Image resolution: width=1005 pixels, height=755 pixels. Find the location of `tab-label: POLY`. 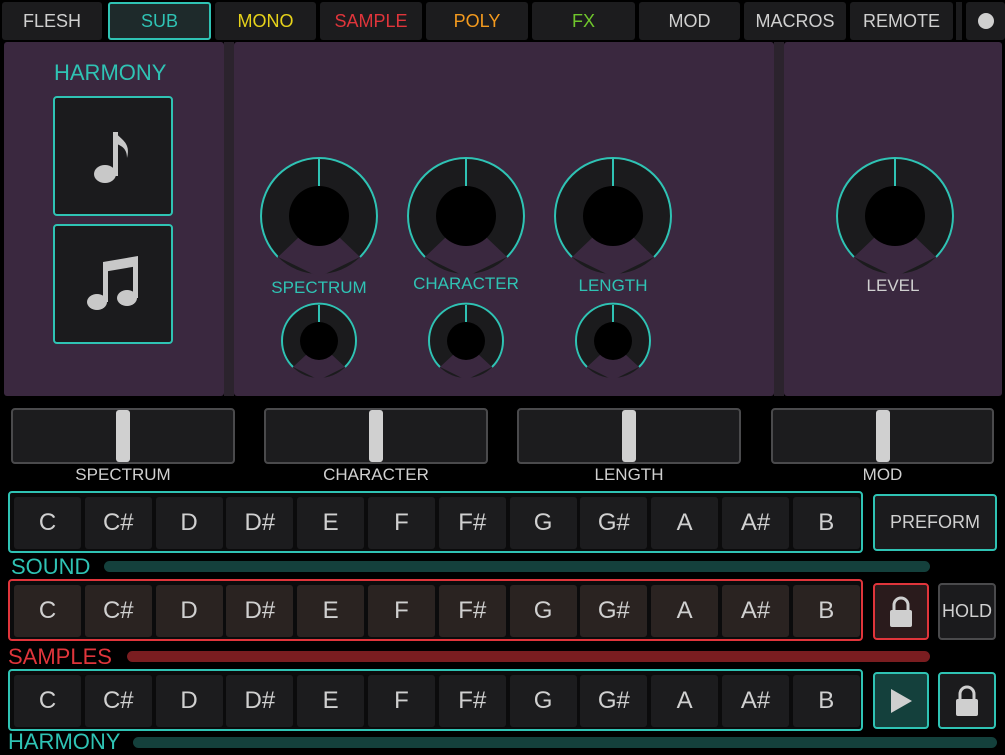

tab-label: POLY is located at coordinates (477, 20).